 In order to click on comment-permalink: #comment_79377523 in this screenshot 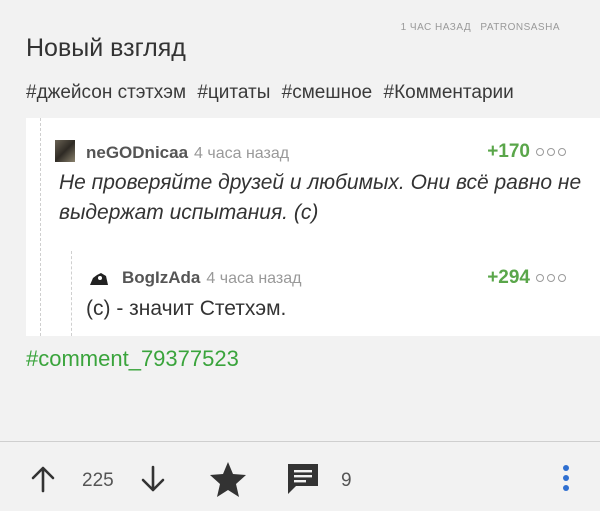, I will do `click(132, 359)`.